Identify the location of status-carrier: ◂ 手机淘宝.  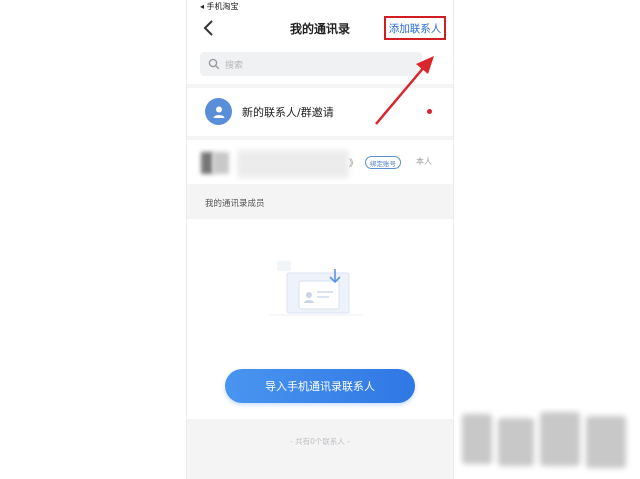
(219, 6).